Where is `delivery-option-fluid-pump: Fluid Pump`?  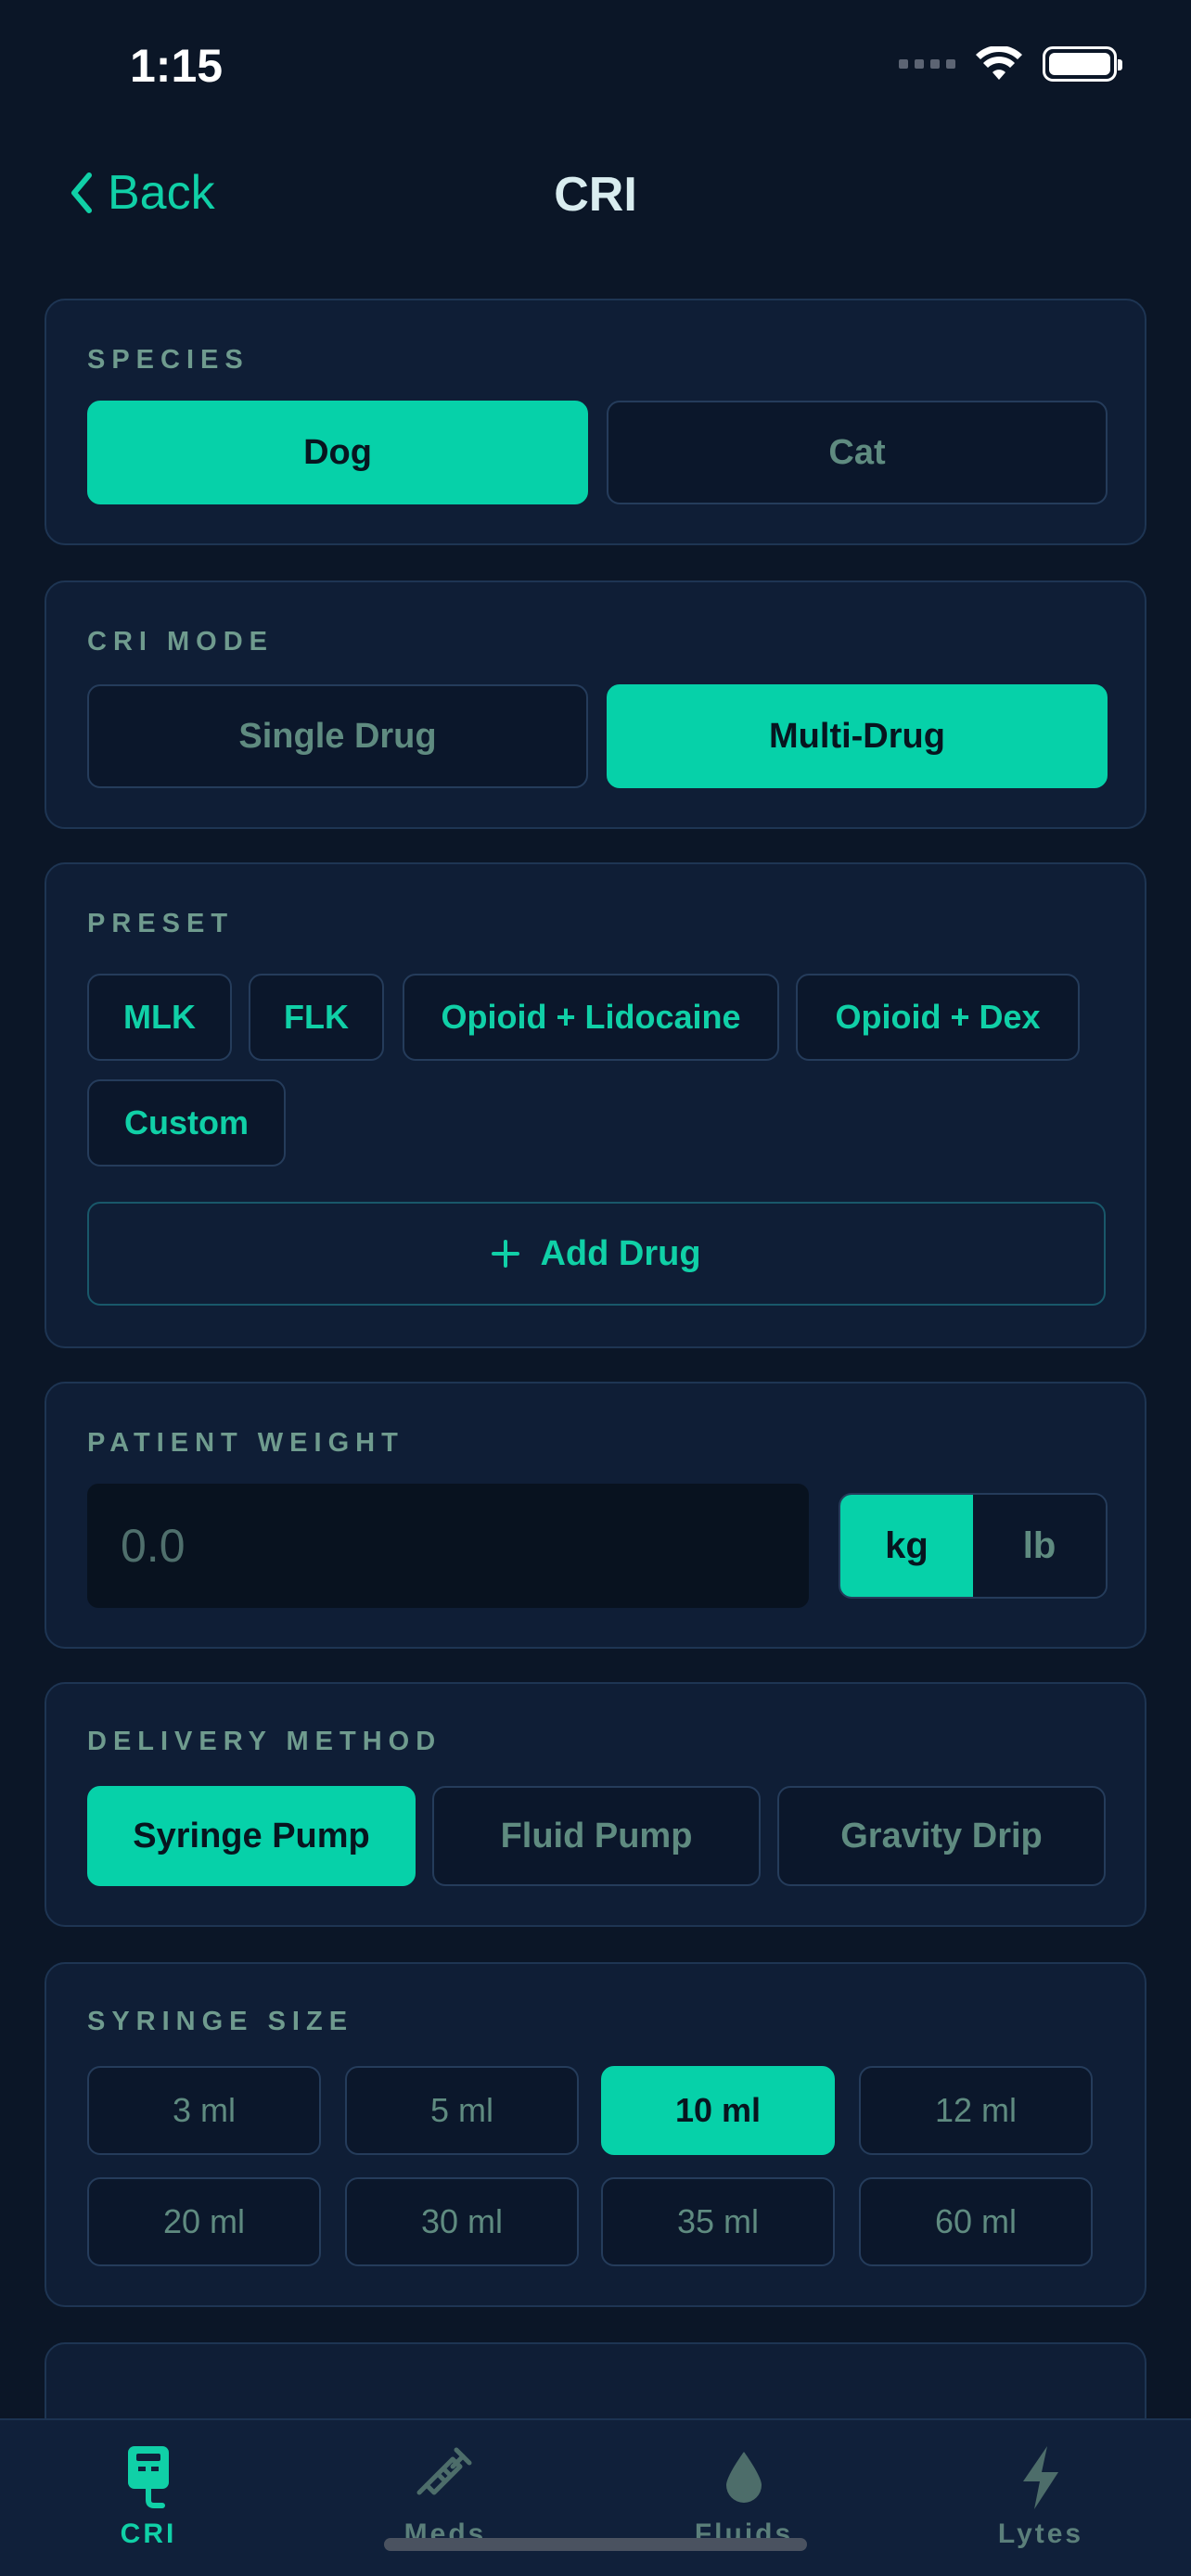 delivery-option-fluid-pump: Fluid Pump is located at coordinates (597, 1836).